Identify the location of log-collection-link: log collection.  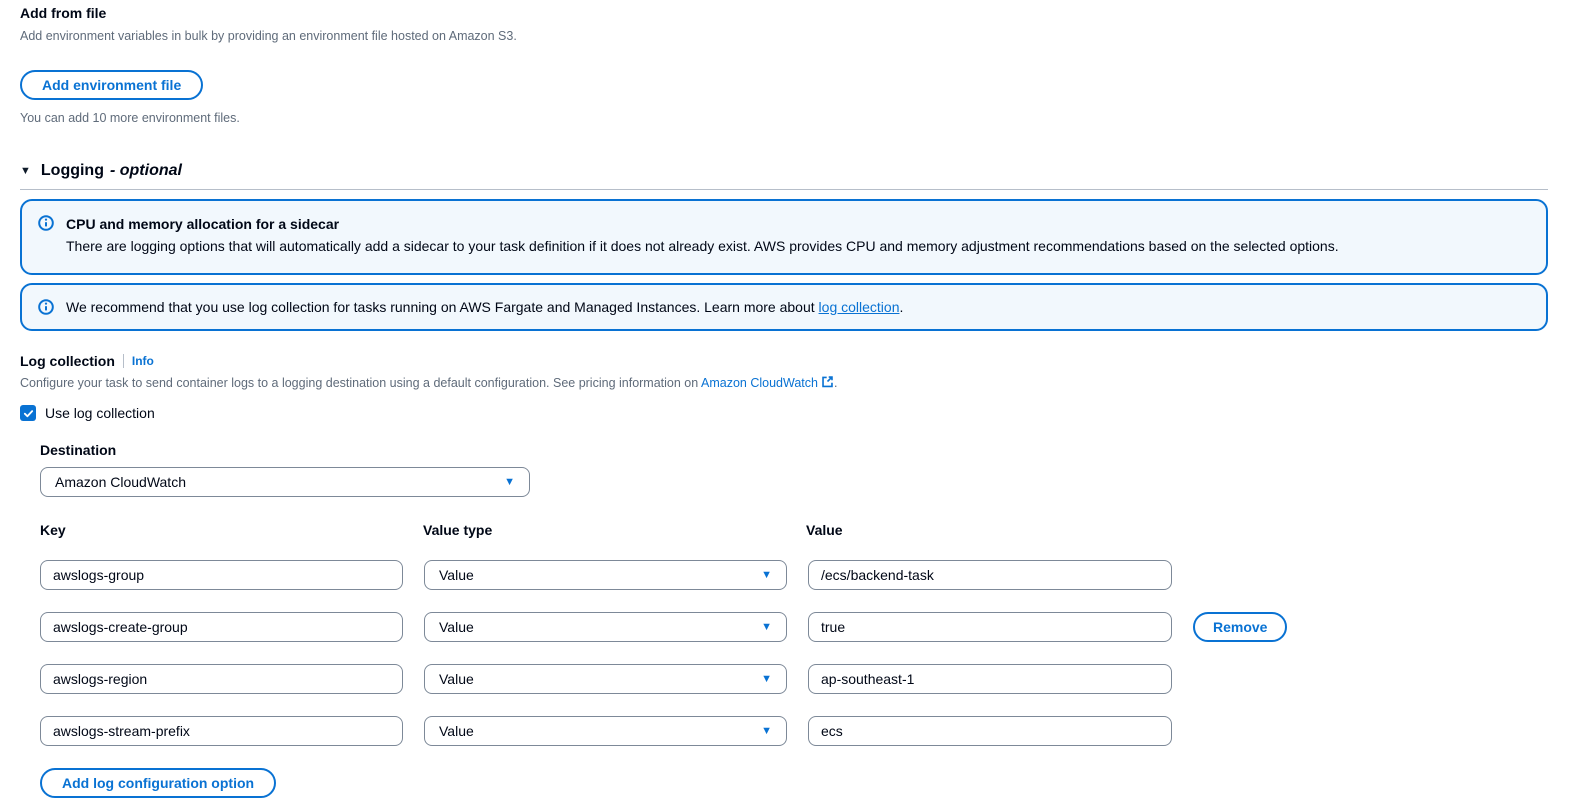
(859, 307).